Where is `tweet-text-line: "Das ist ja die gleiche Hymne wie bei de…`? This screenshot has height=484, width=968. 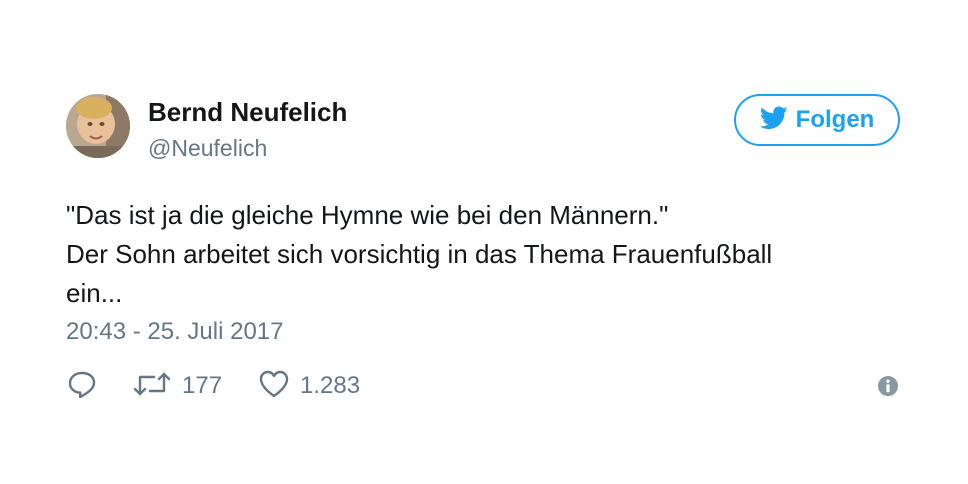 tweet-text-line: "Das ist ja die gleiche Hymne wie bei de… is located at coordinates (367, 215).